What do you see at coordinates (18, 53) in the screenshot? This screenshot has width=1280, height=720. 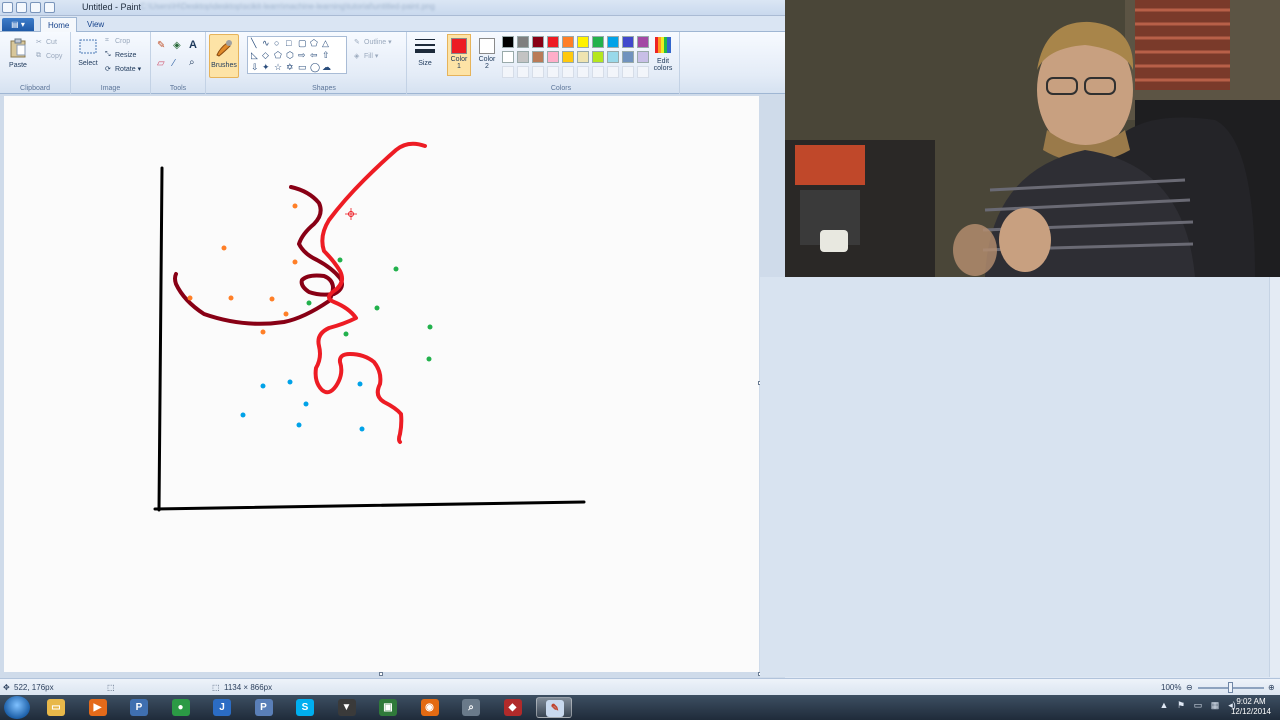 I see `paste-button: Paste` at bounding box center [18, 53].